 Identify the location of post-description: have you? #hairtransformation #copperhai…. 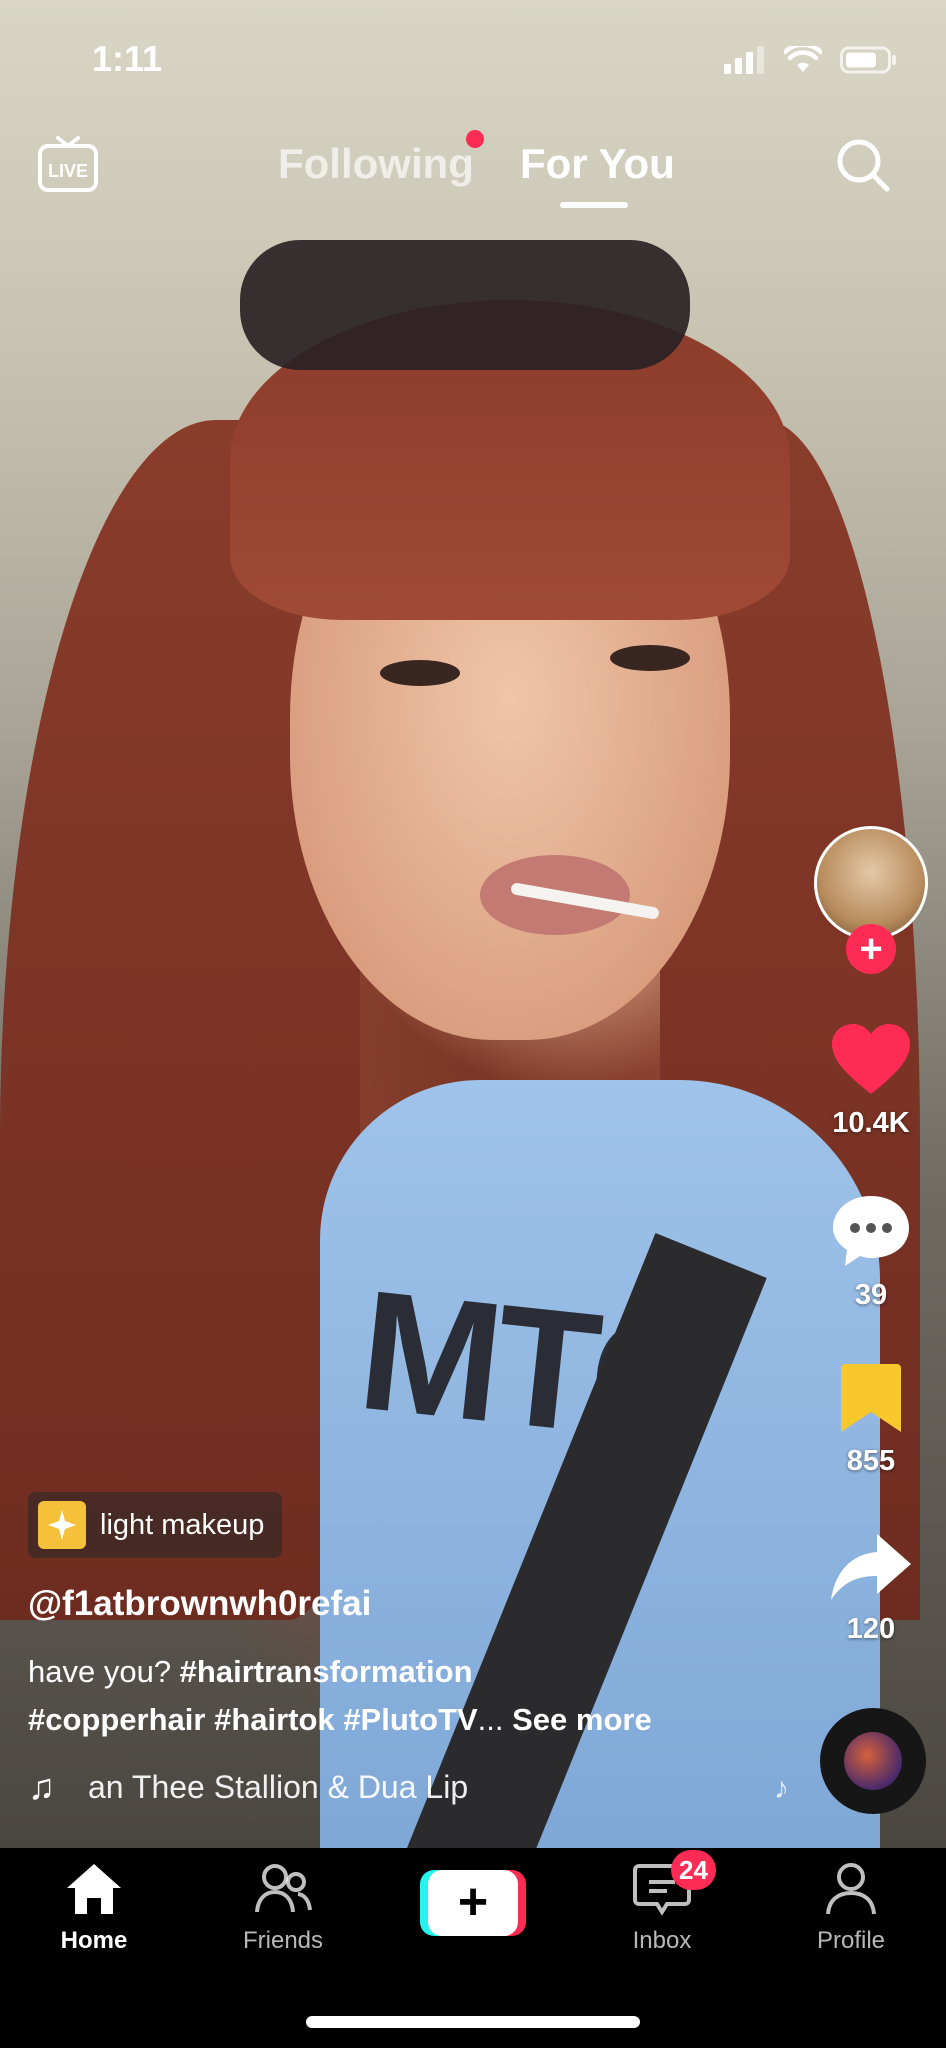
(388, 1696).